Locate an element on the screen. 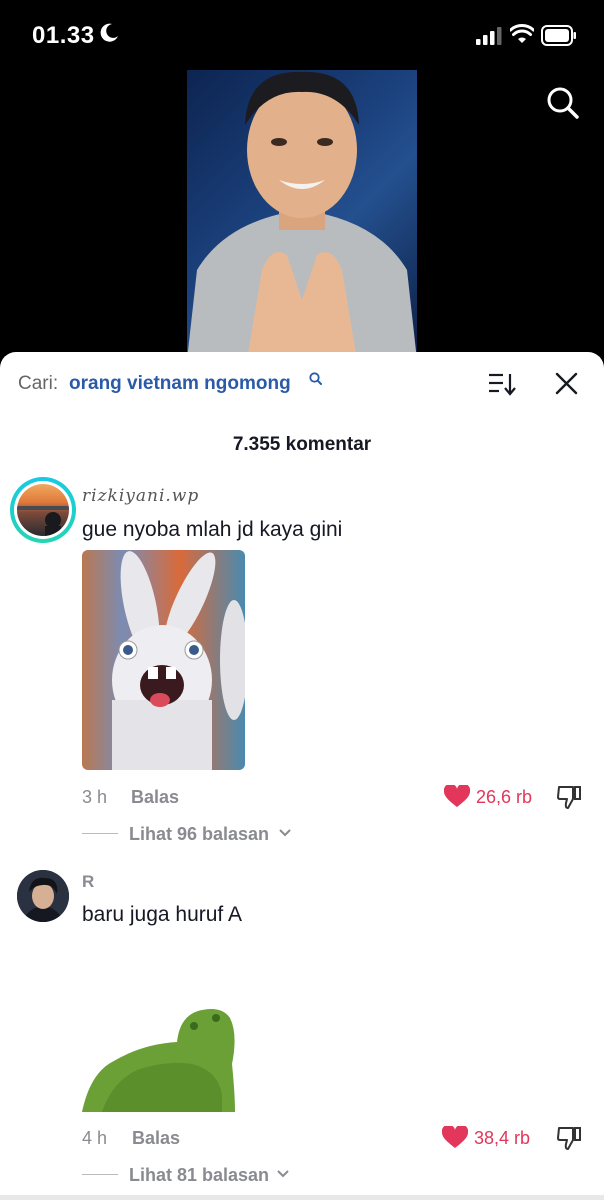  comment-text: gue nyoba mlah jd kaya gini is located at coordinates (212, 529).